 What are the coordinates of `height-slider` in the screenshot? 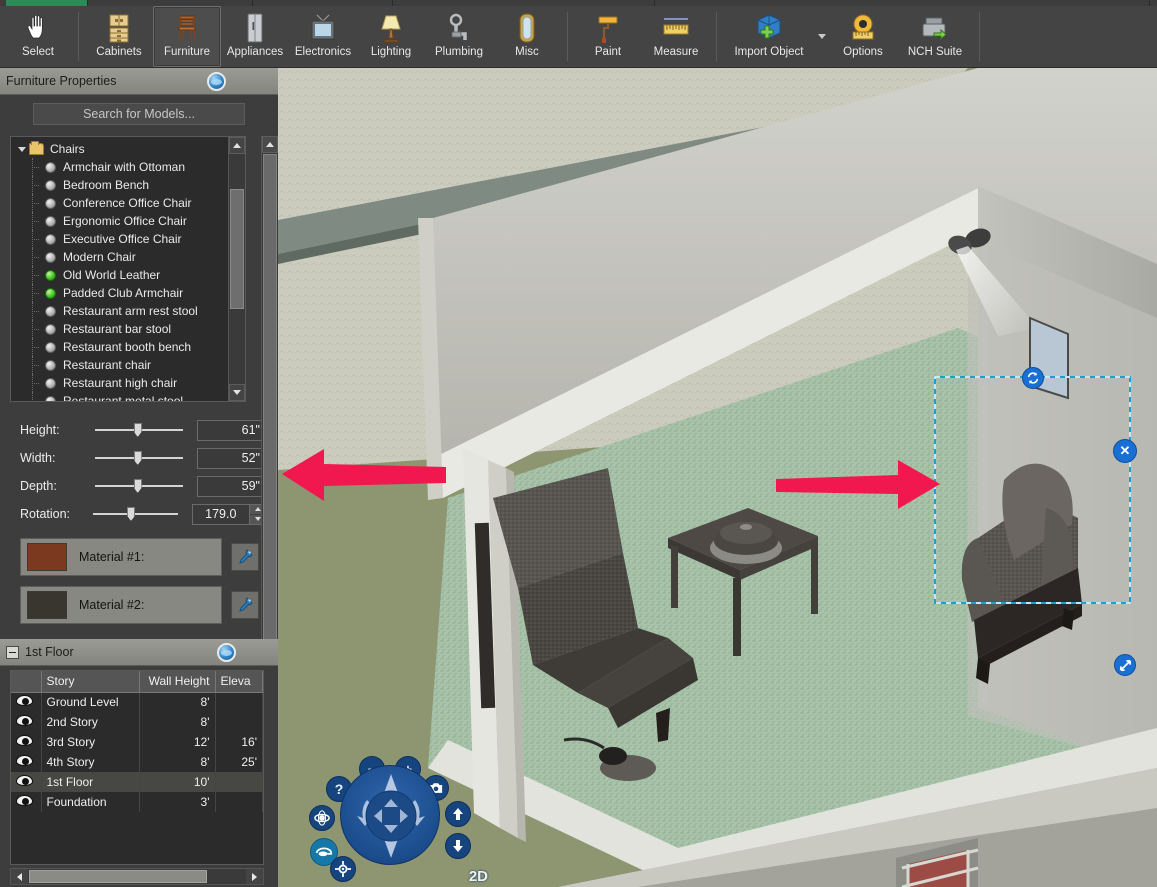 It's located at (139, 430).